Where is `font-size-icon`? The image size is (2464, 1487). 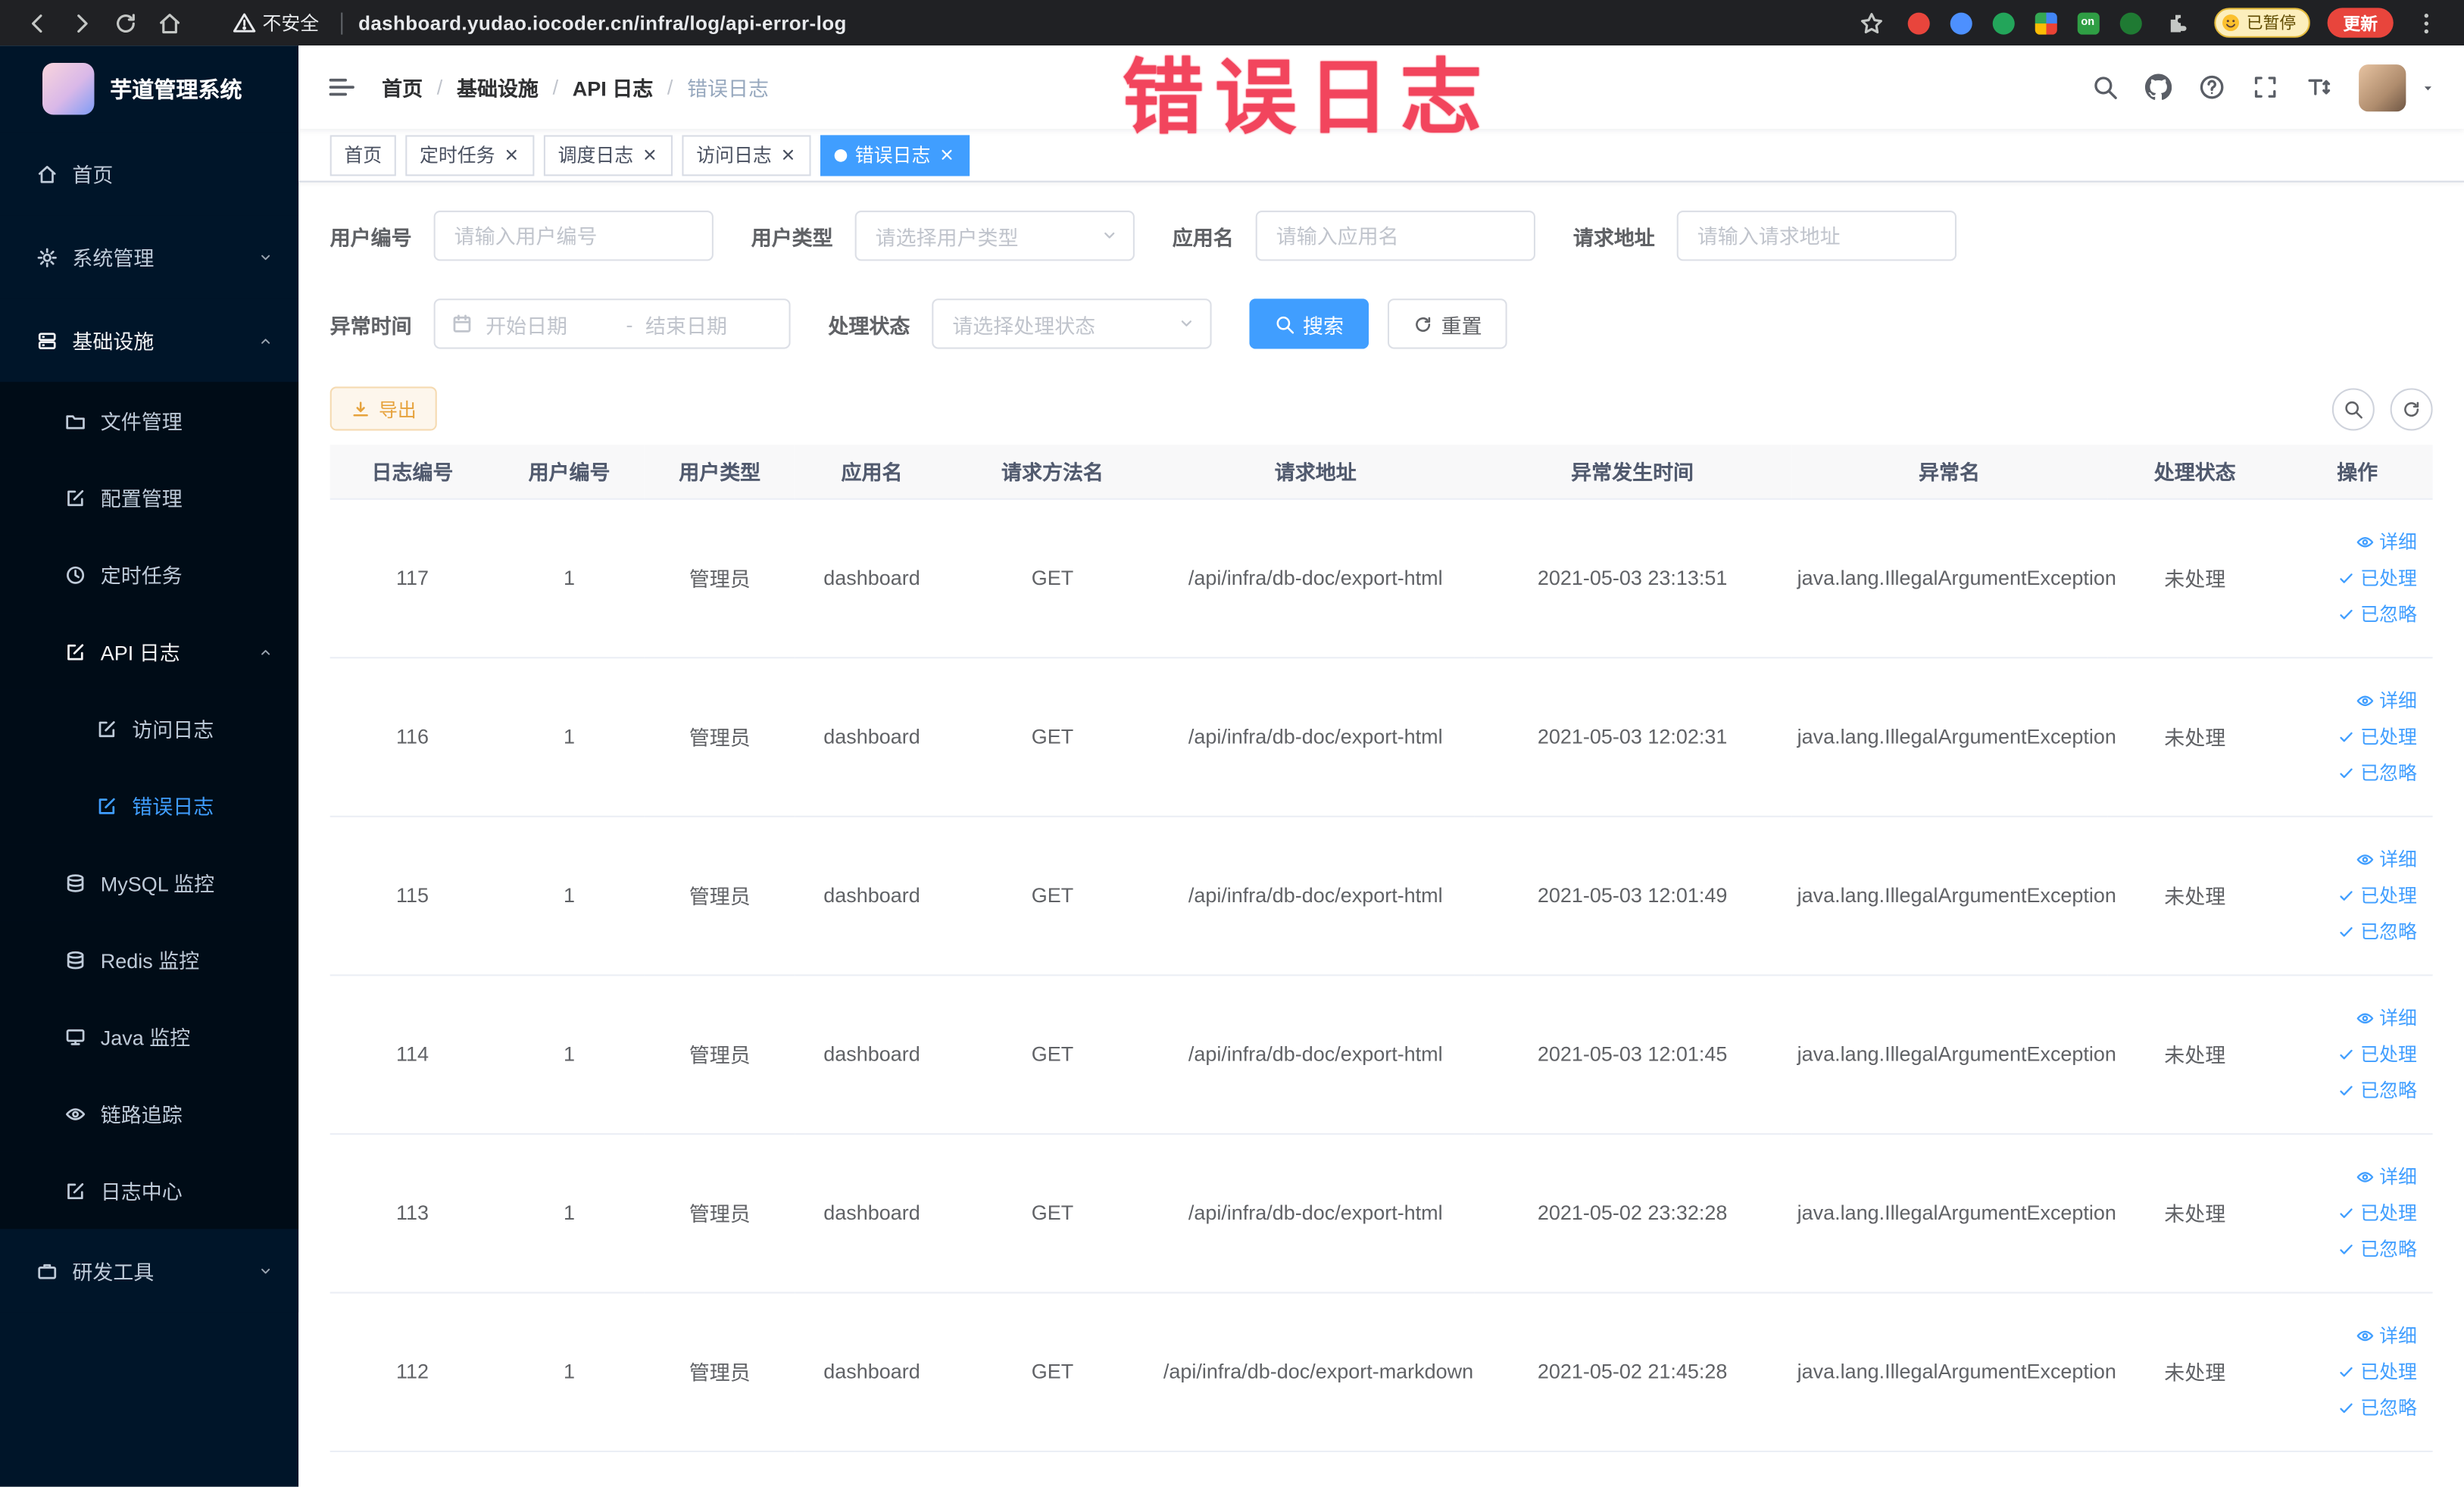 font-size-icon is located at coordinates (2319, 87).